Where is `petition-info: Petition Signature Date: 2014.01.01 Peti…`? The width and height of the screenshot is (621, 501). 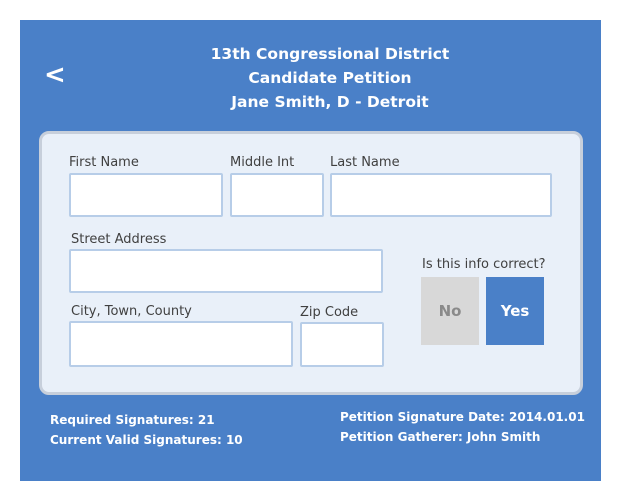 petition-info: Petition Signature Date: 2014.01.01 Peti… is located at coordinates (462, 427).